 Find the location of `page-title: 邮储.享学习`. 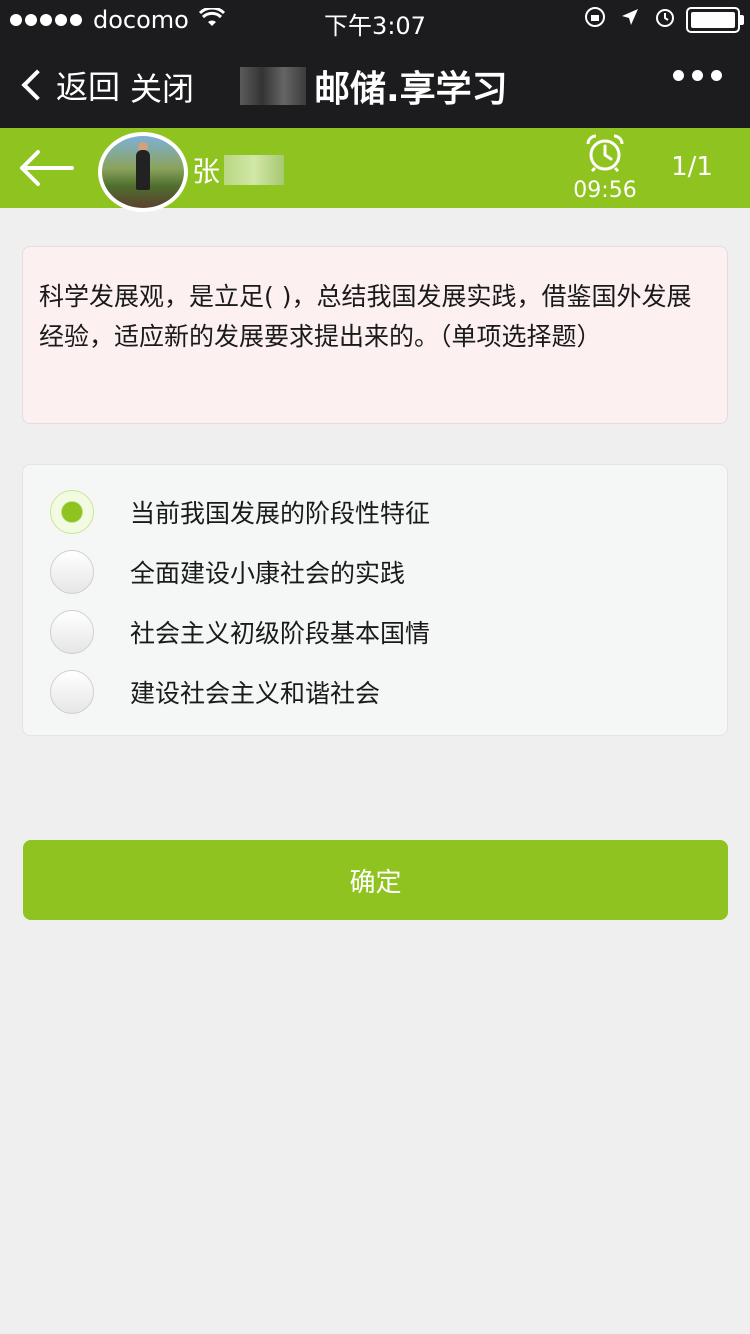

page-title: 邮储.享学习 is located at coordinates (374, 86).